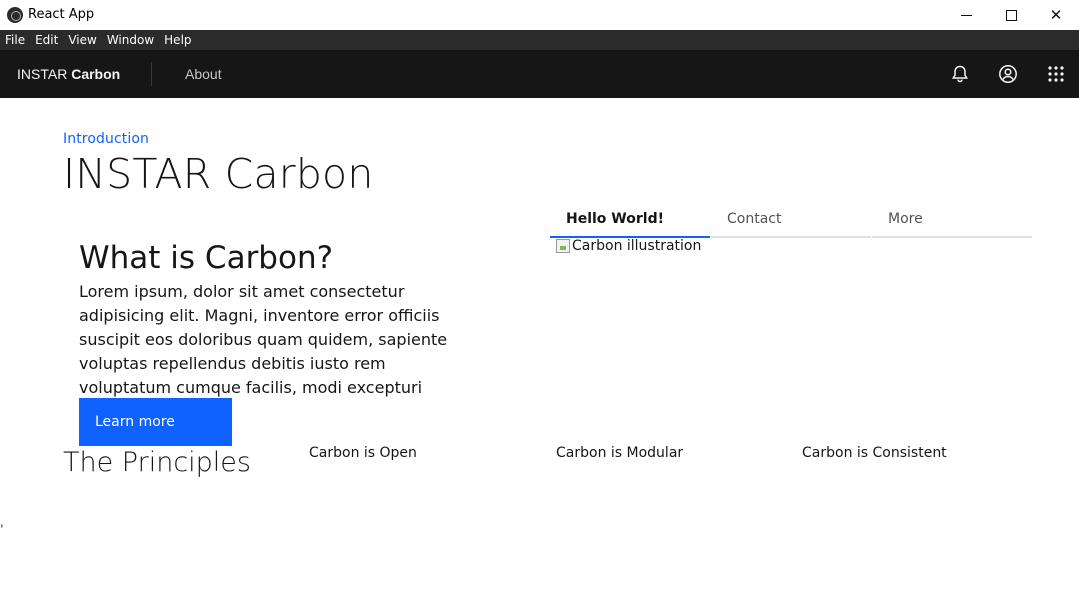  Describe the element at coordinates (46, 40) in the screenshot. I see `menu-edit: Edit` at that location.